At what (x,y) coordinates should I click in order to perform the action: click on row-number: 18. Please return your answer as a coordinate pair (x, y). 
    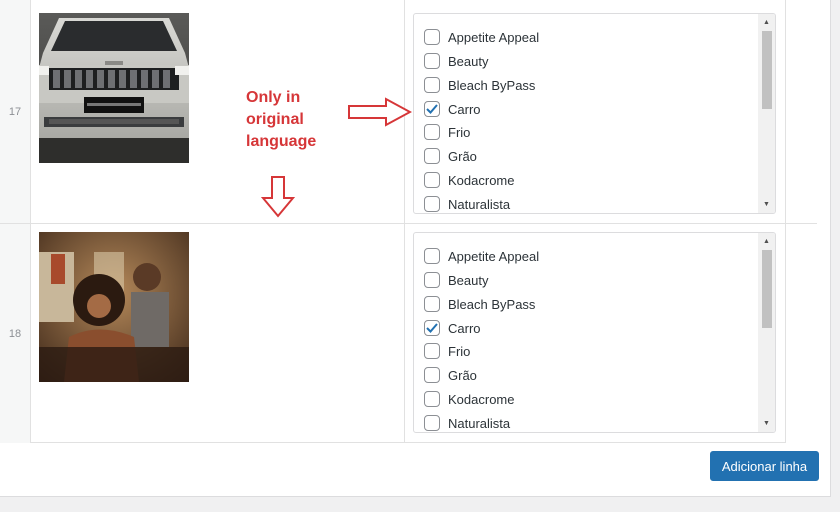
    Looking at the image, I should click on (15, 333).